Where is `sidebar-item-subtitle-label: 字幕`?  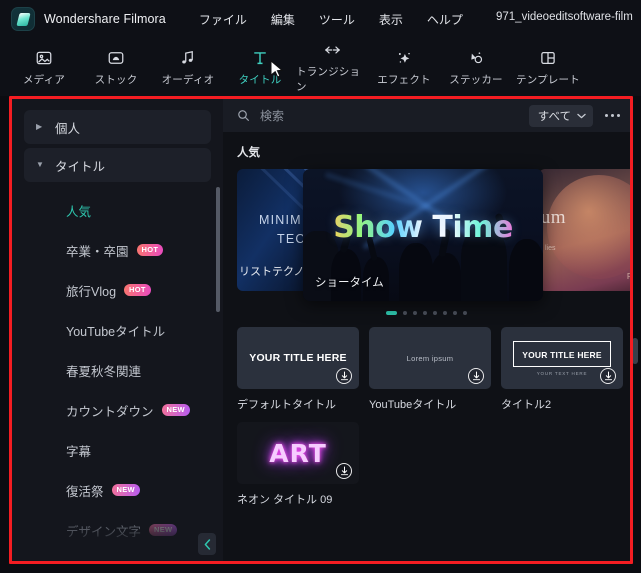
sidebar-item-subtitle-label: 字幕 is located at coordinates (79, 451).